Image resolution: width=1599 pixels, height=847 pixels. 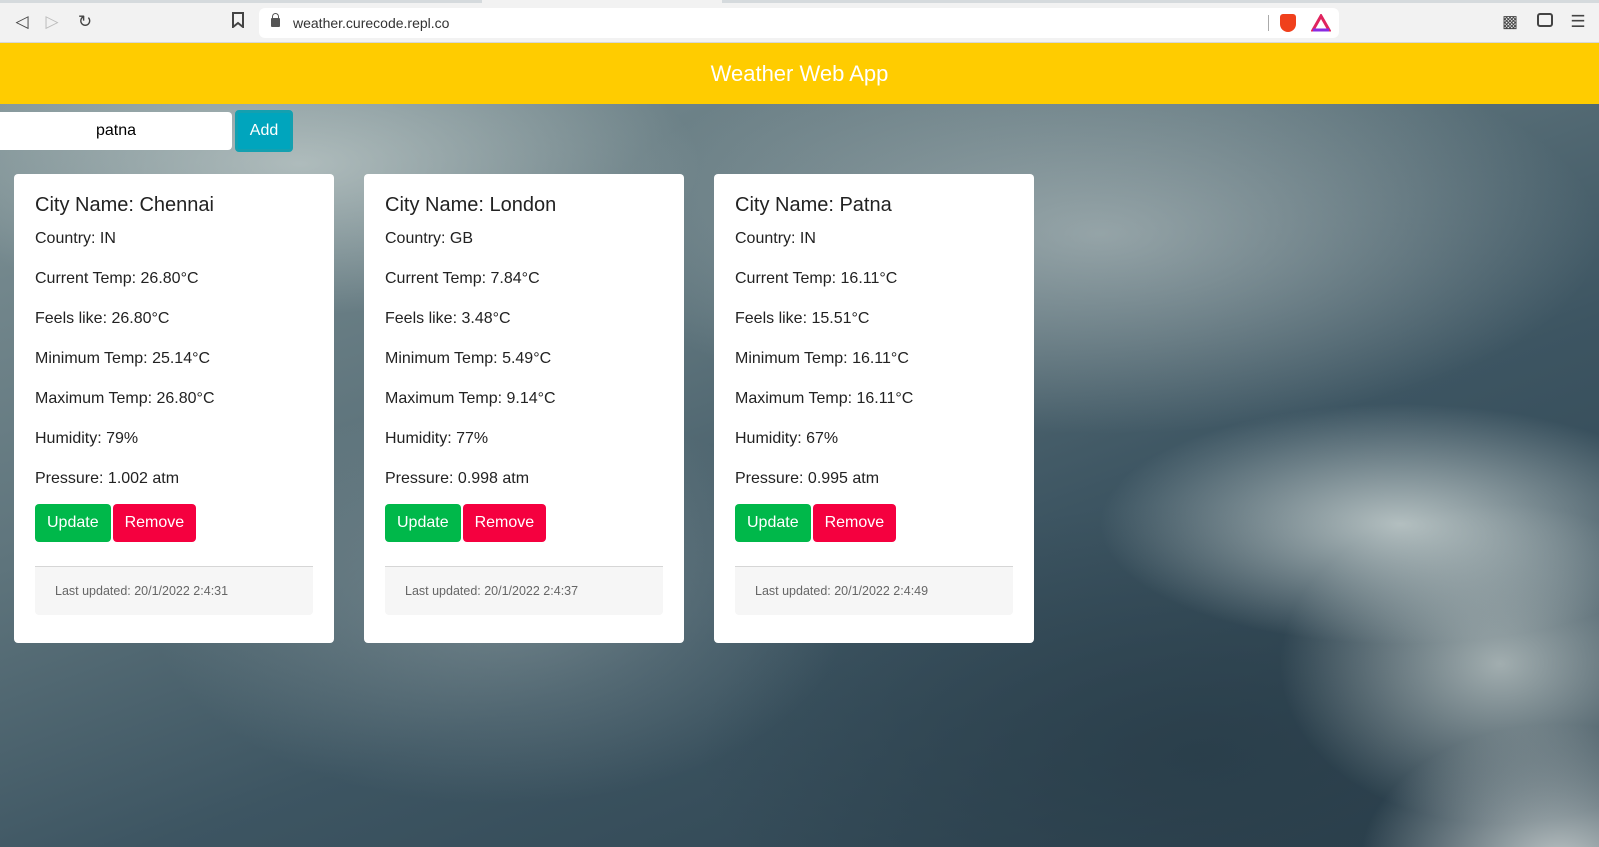 What do you see at coordinates (1578, 22) in the screenshot?
I see `menu-icon: ☰` at bounding box center [1578, 22].